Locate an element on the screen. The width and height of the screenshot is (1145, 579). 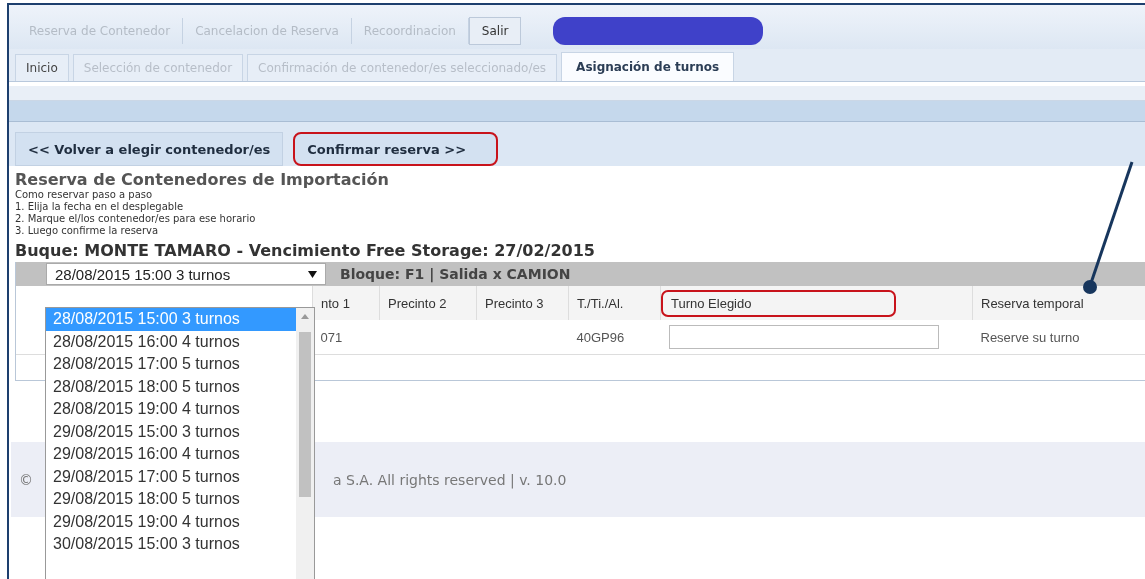
date-option: 29/08/2015 19:00 4 turnos is located at coordinates (171, 521).